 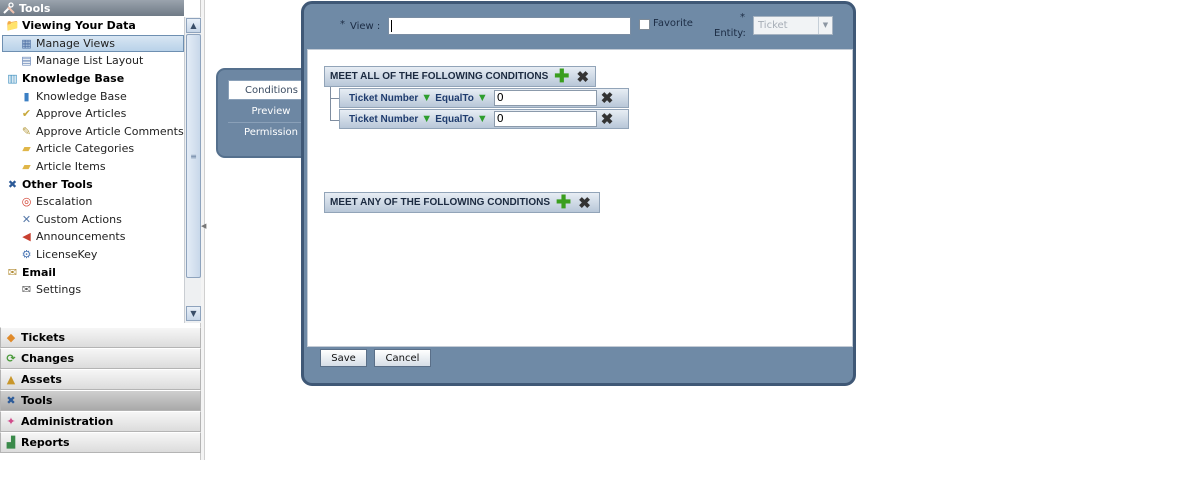 I want to click on entity-select-value: Ticket, so click(x=773, y=25).